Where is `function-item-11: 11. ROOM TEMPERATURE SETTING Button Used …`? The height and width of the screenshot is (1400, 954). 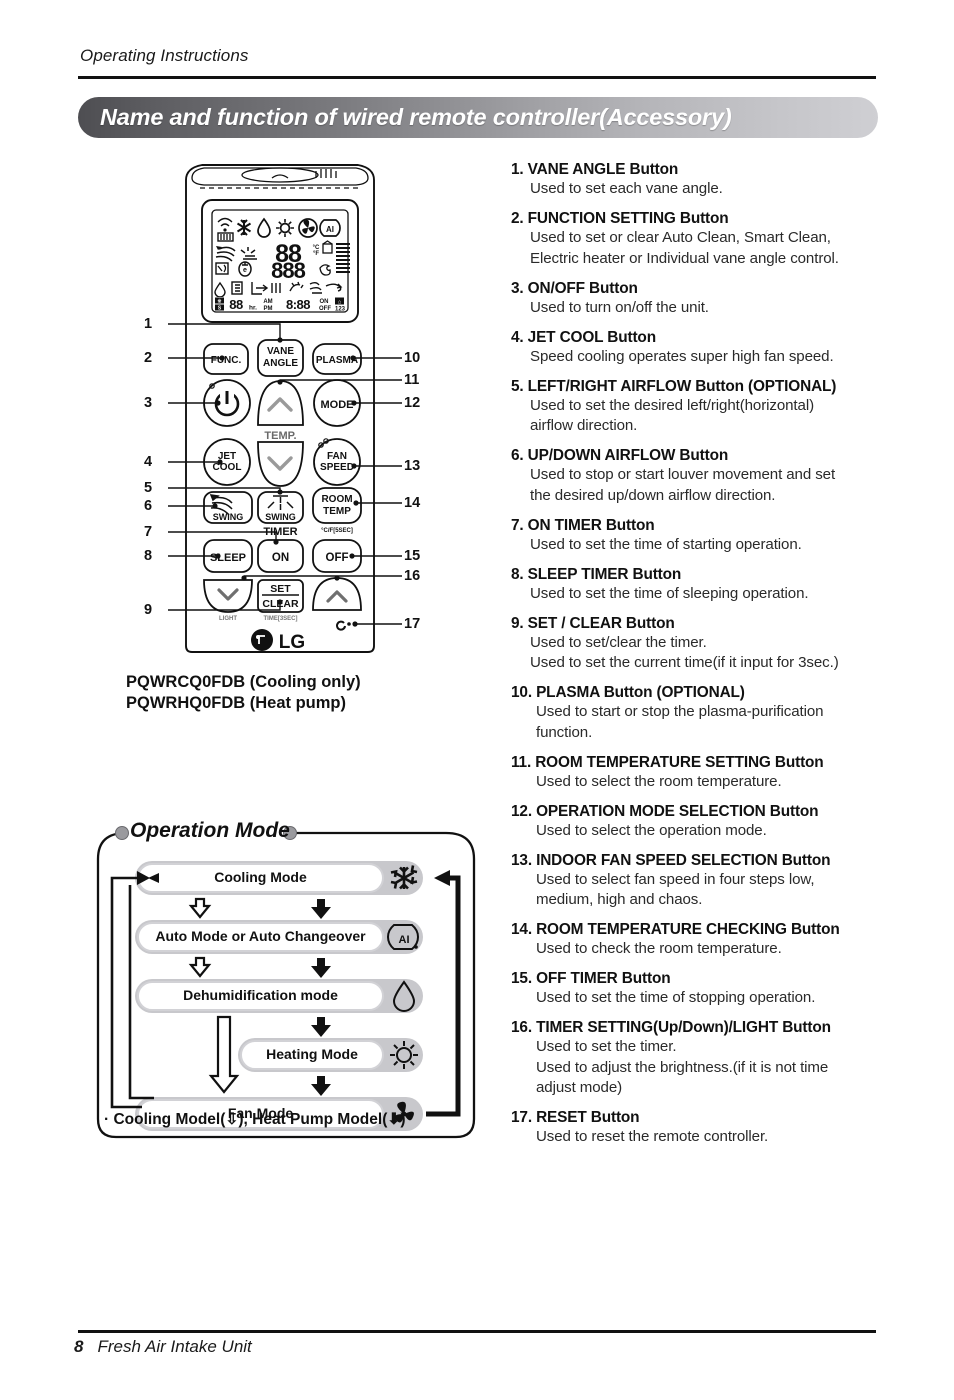
function-item-11: 11. ROOM TEMPERATURE SETTING Button Used … is located at coordinates (707, 773).